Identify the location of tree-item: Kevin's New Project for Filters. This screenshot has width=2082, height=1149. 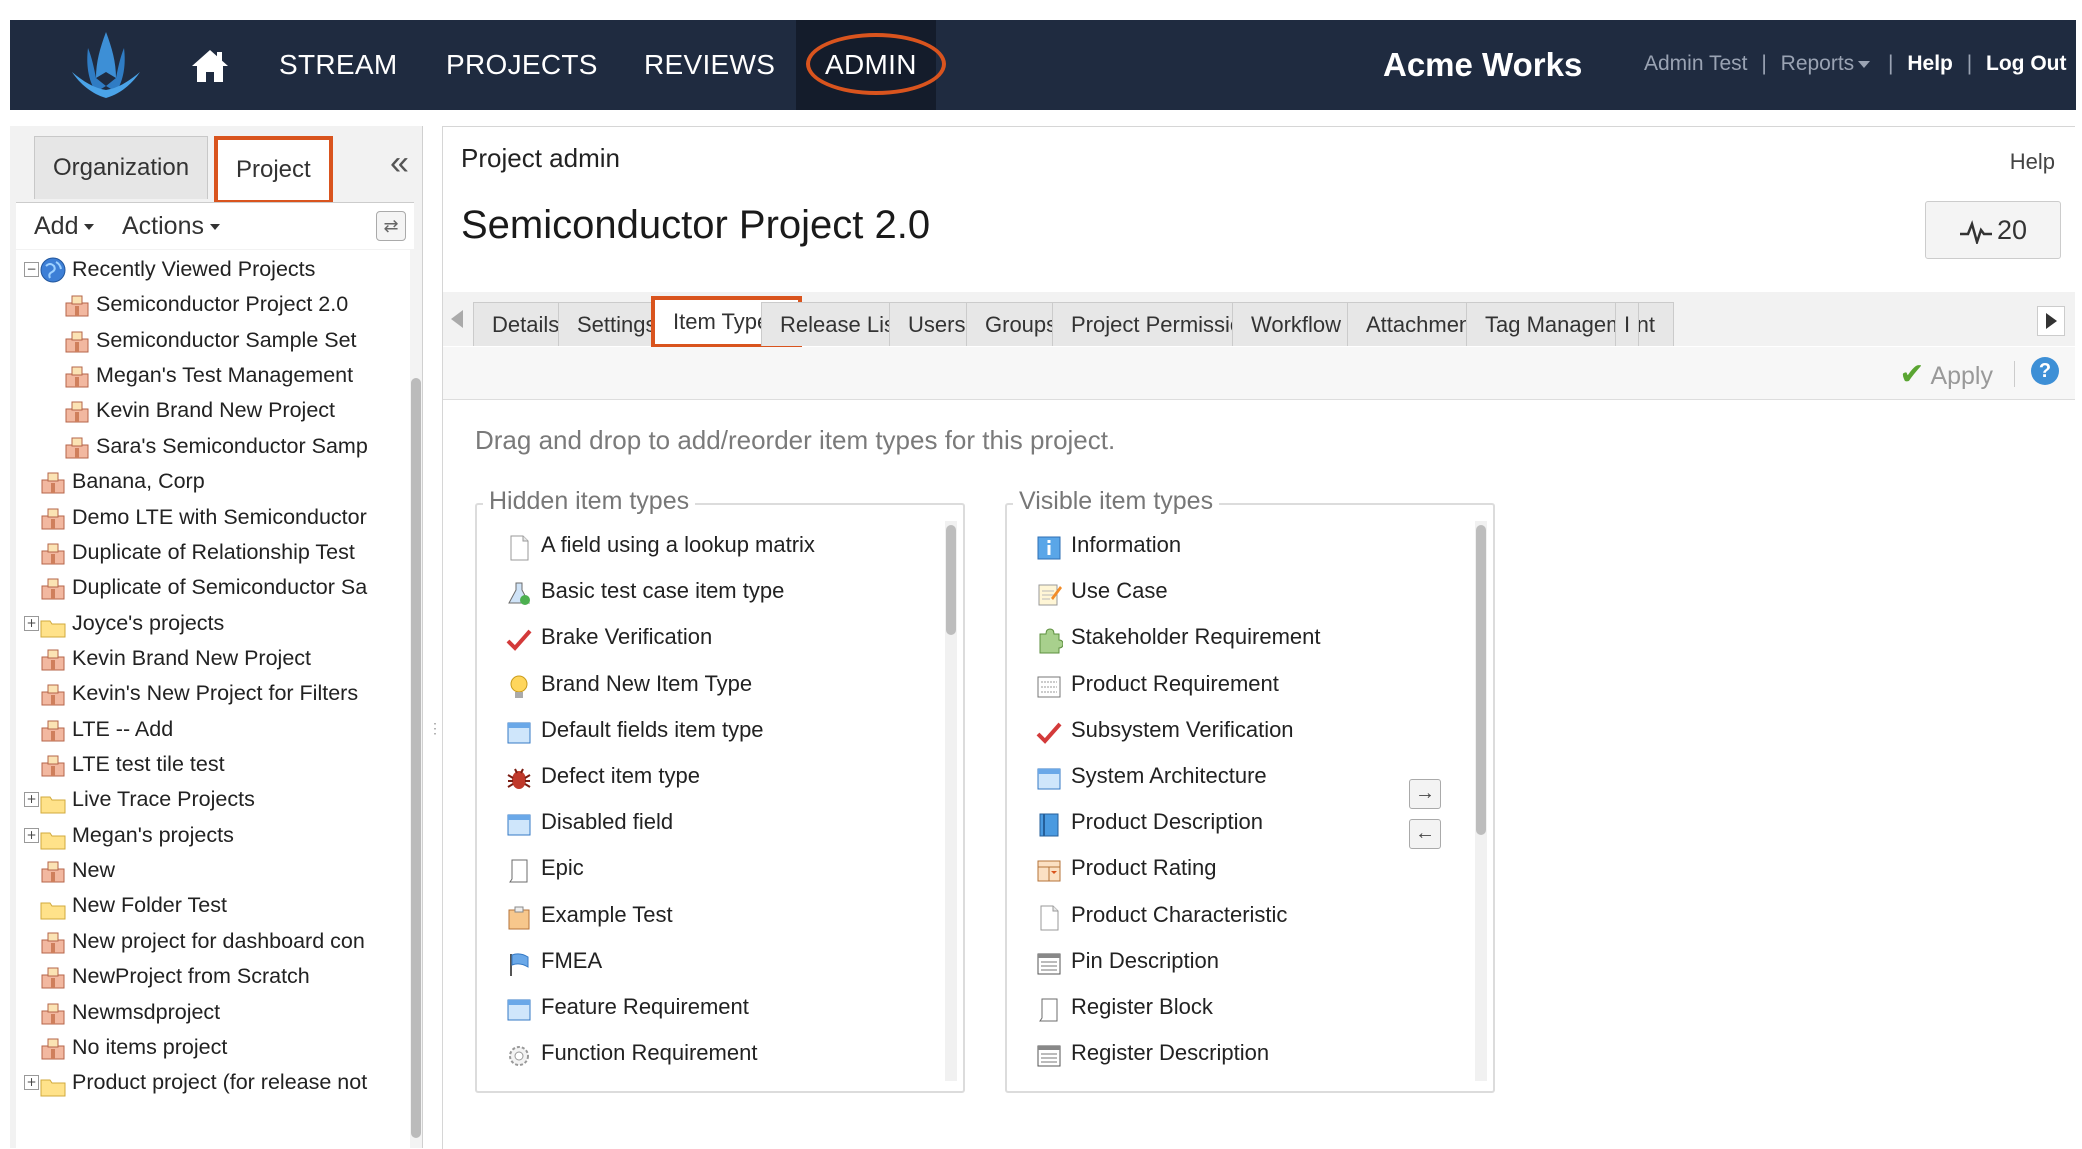
(215, 693).